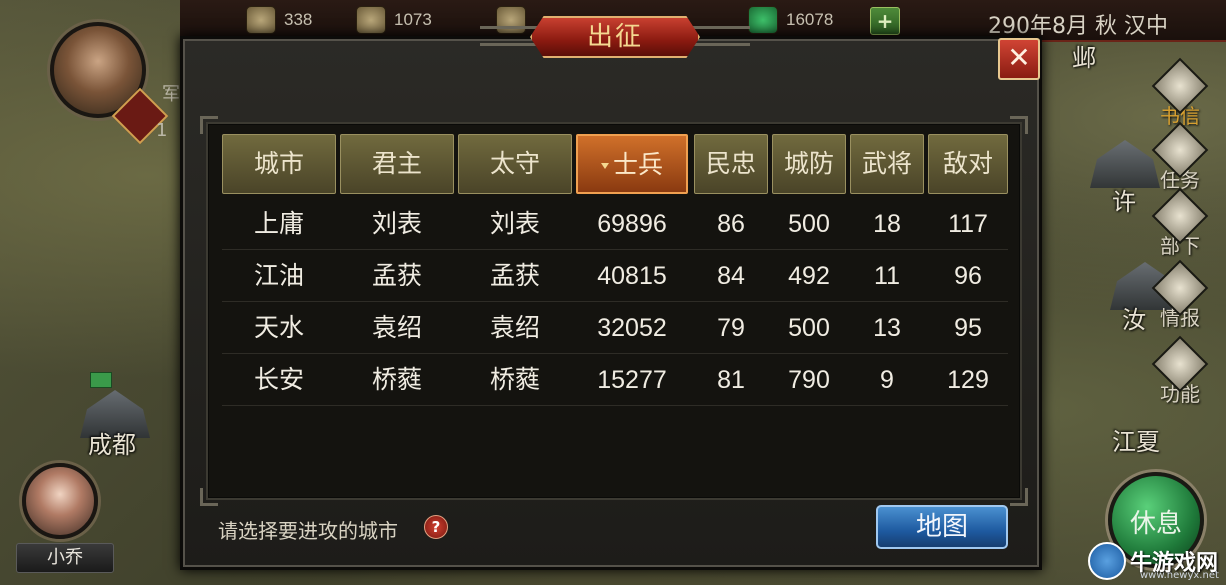  What do you see at coordinates (1180, 157) in the screenshot?
I see `side-menu-tasks: 任务` at bounding box center [1180, 157].